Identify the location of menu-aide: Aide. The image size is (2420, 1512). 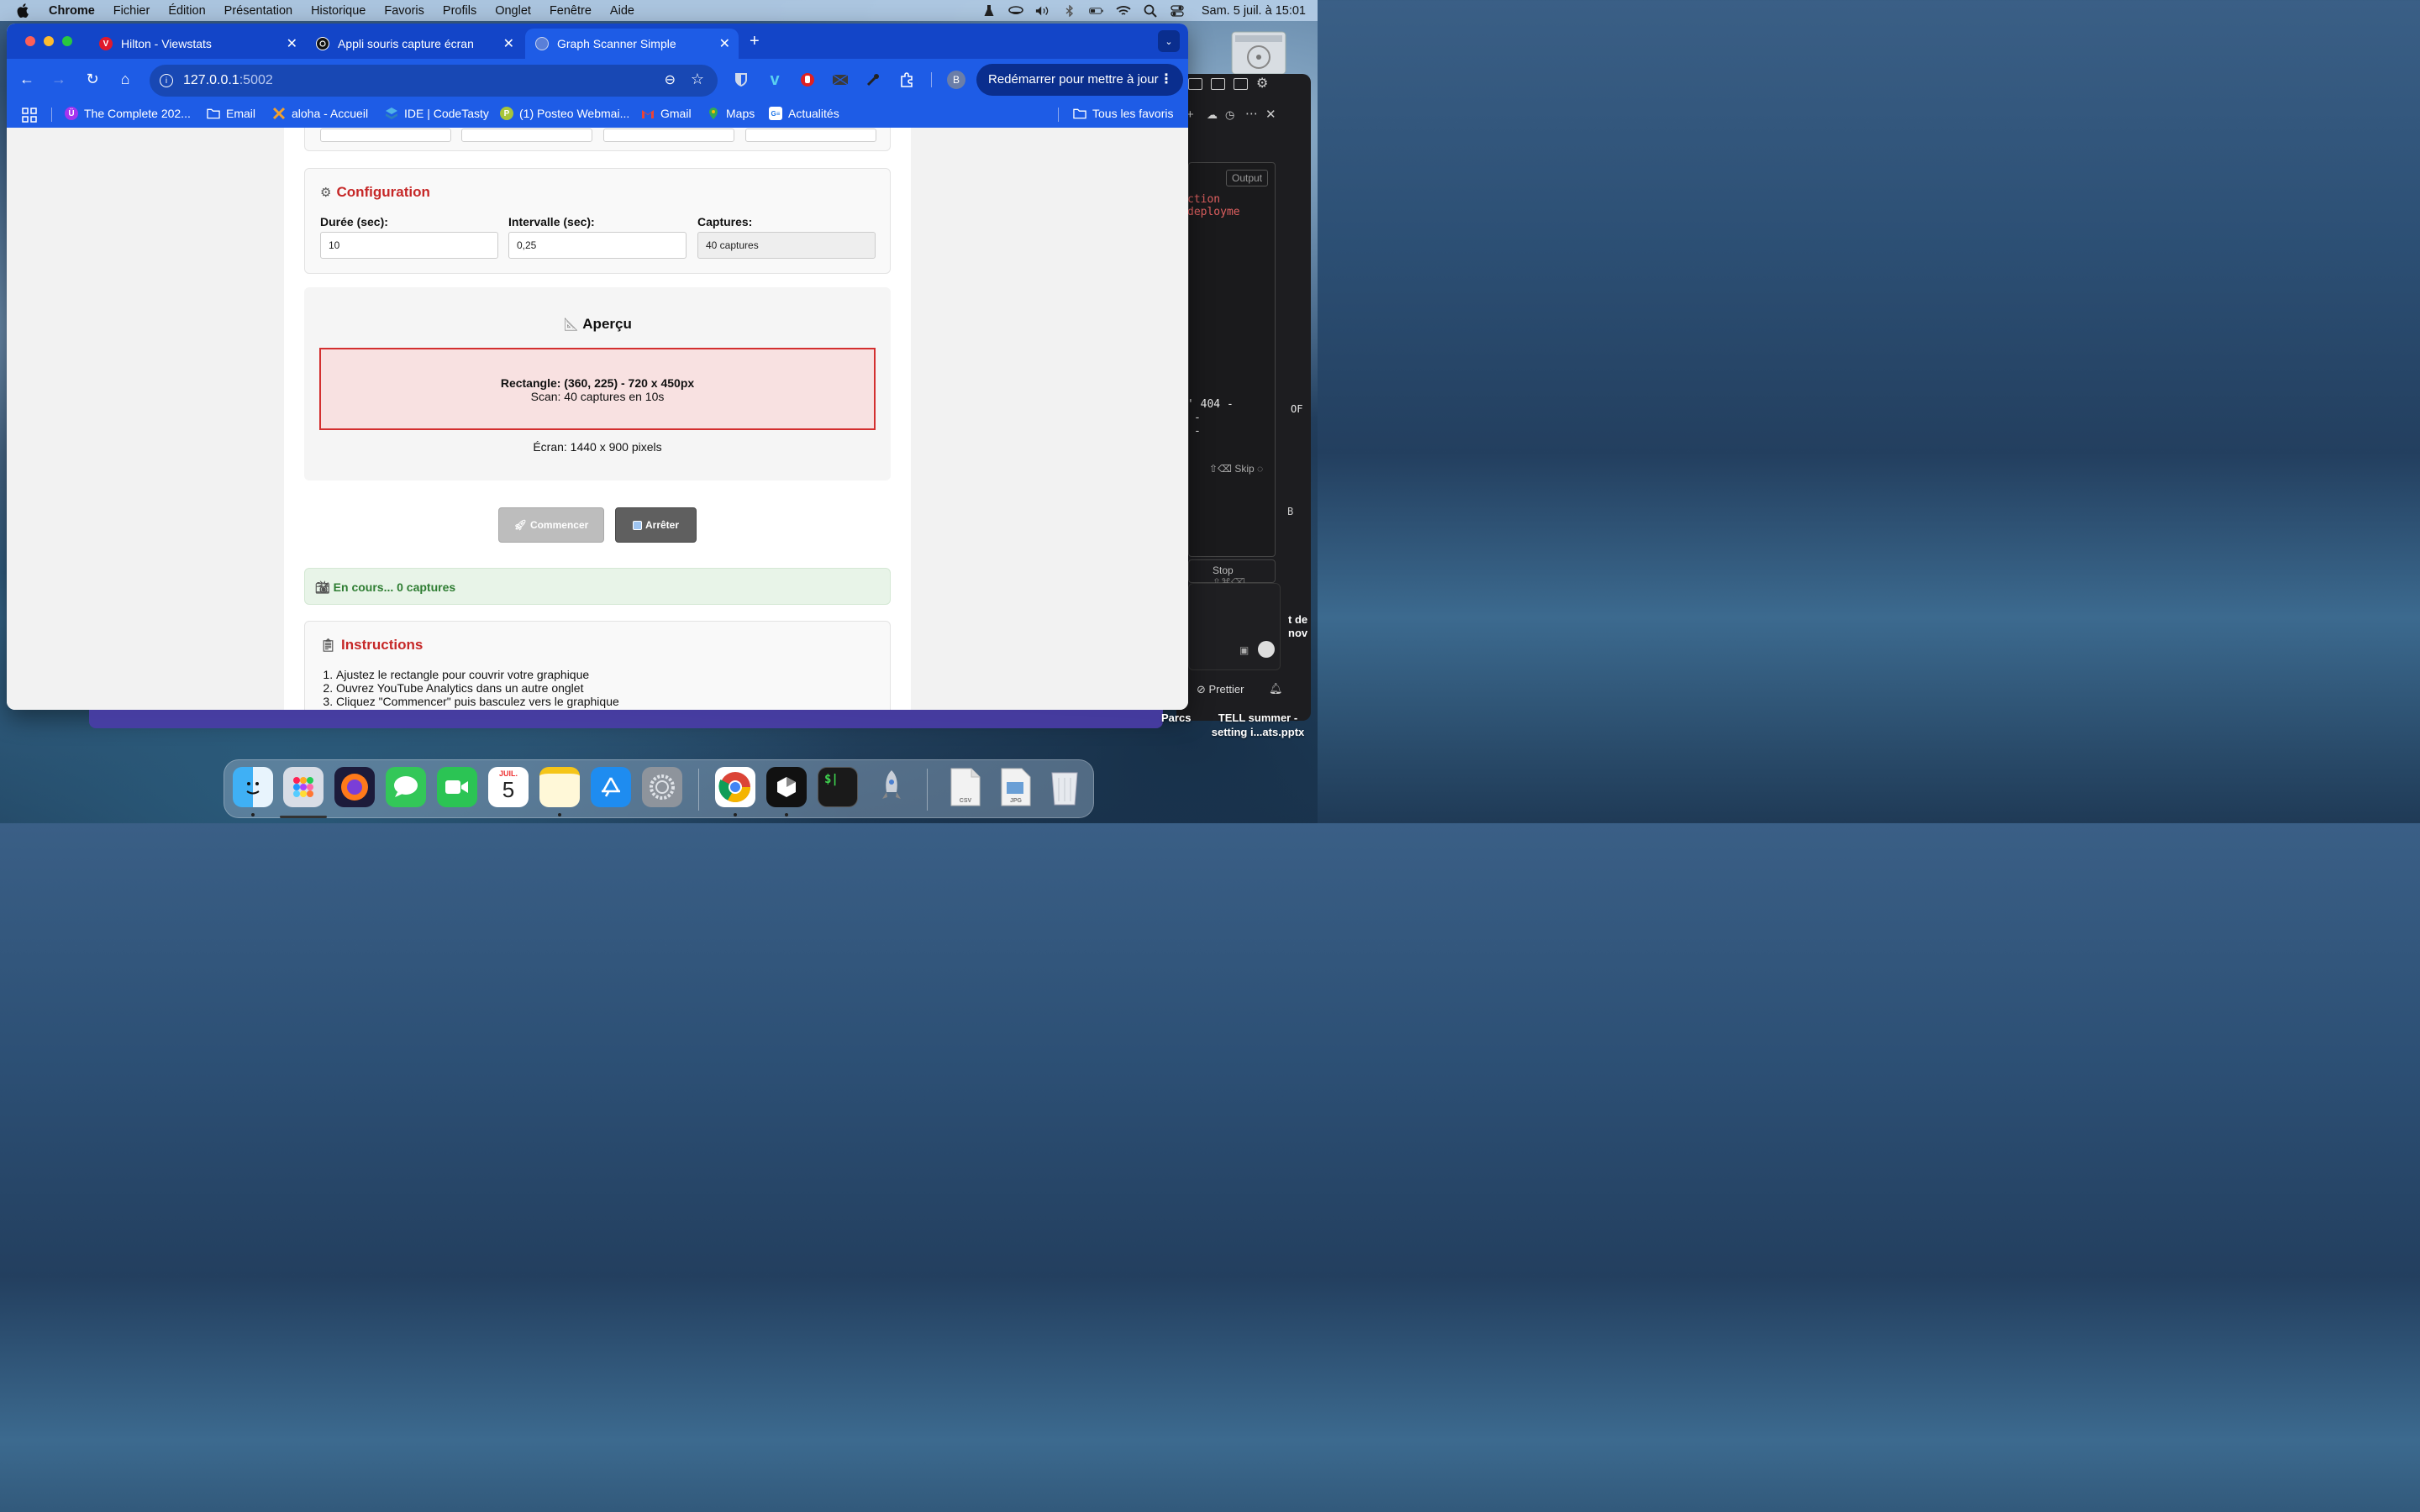
(622, 11).